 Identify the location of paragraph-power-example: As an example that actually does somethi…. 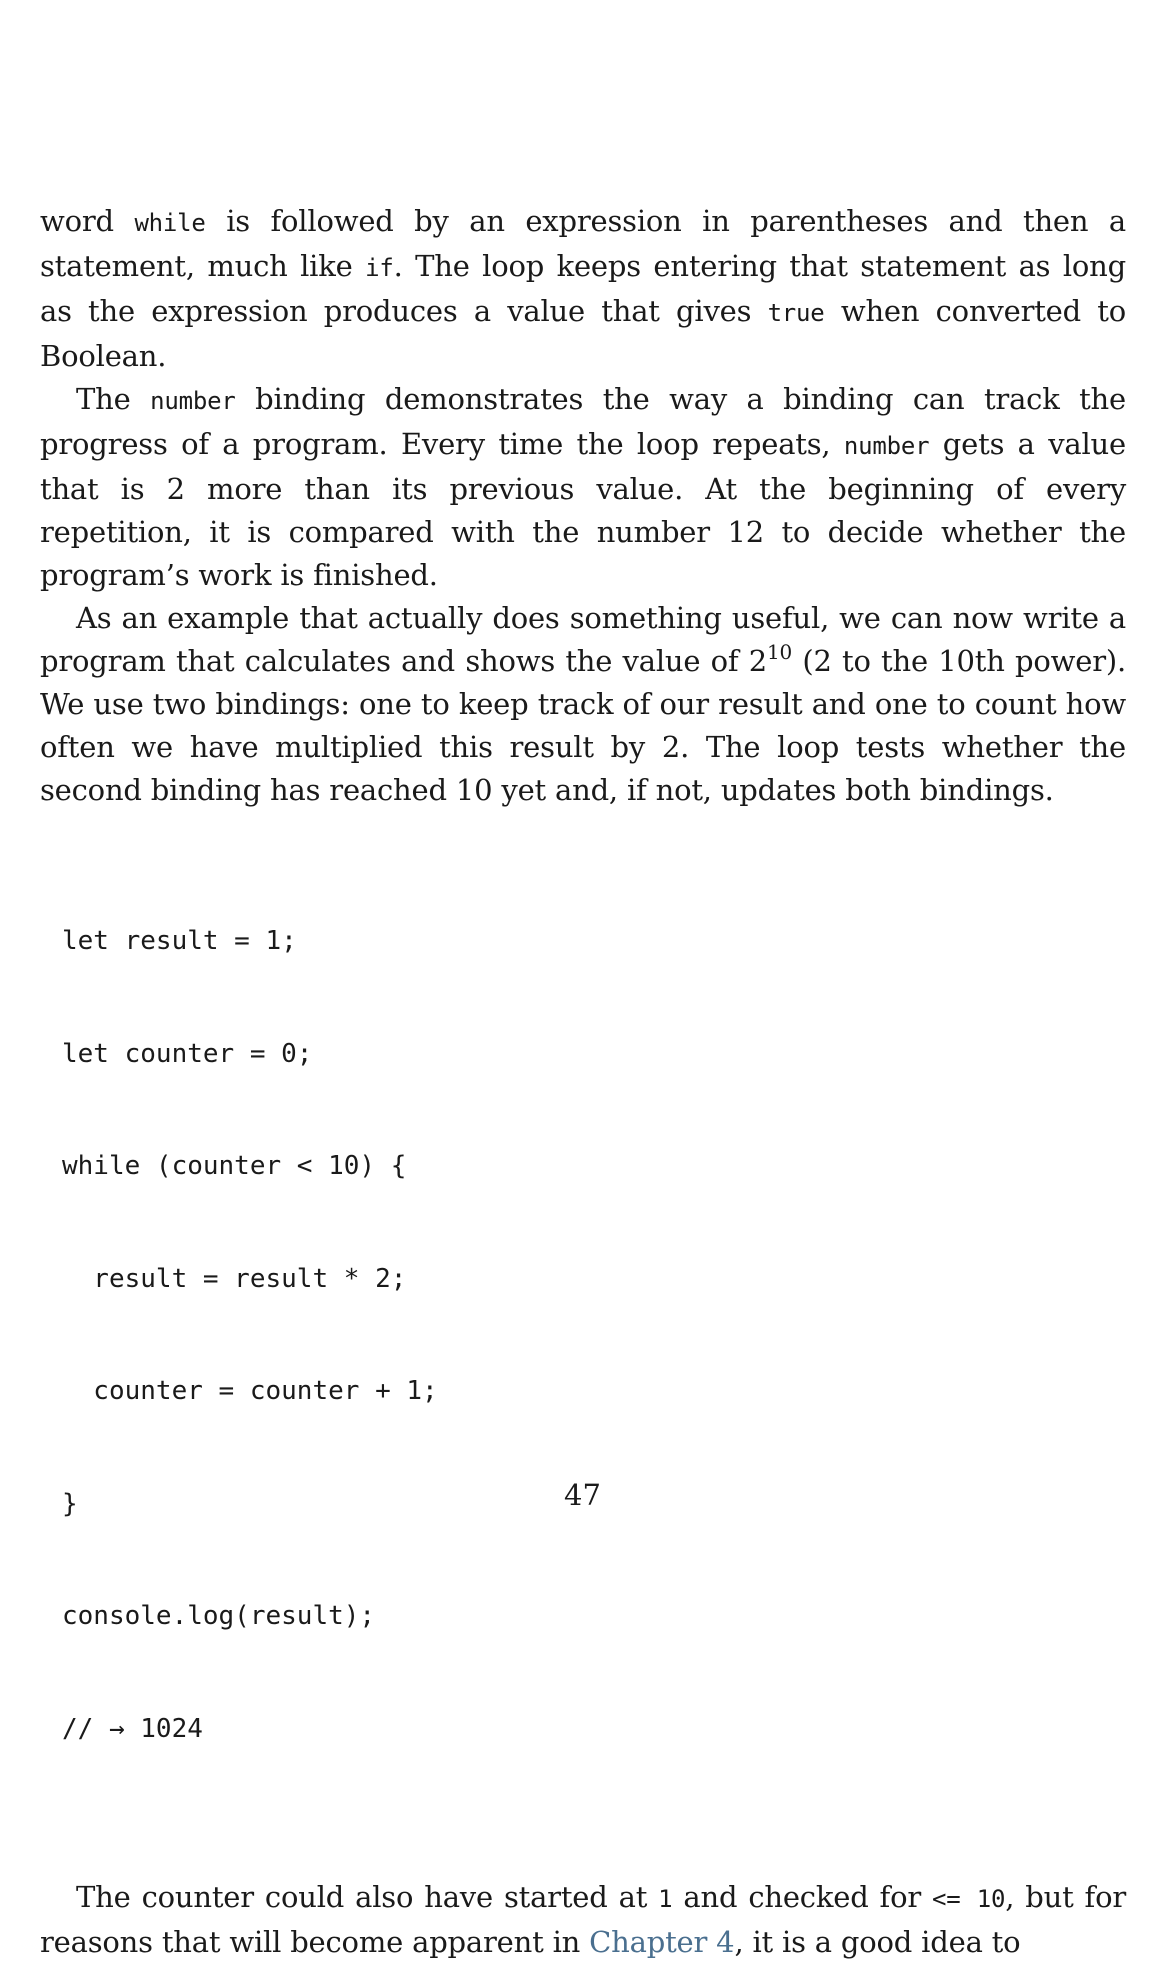
(583, 704).